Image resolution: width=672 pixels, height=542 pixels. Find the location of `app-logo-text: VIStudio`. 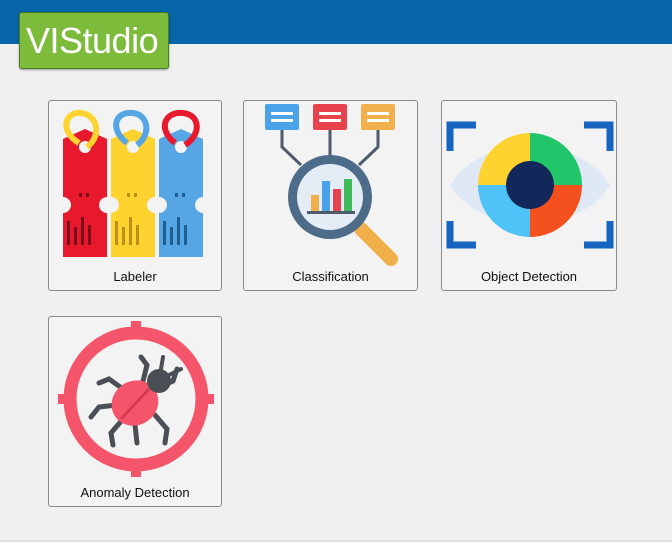

app-logo-text: VIStudio is located at coordinates (92, 40).